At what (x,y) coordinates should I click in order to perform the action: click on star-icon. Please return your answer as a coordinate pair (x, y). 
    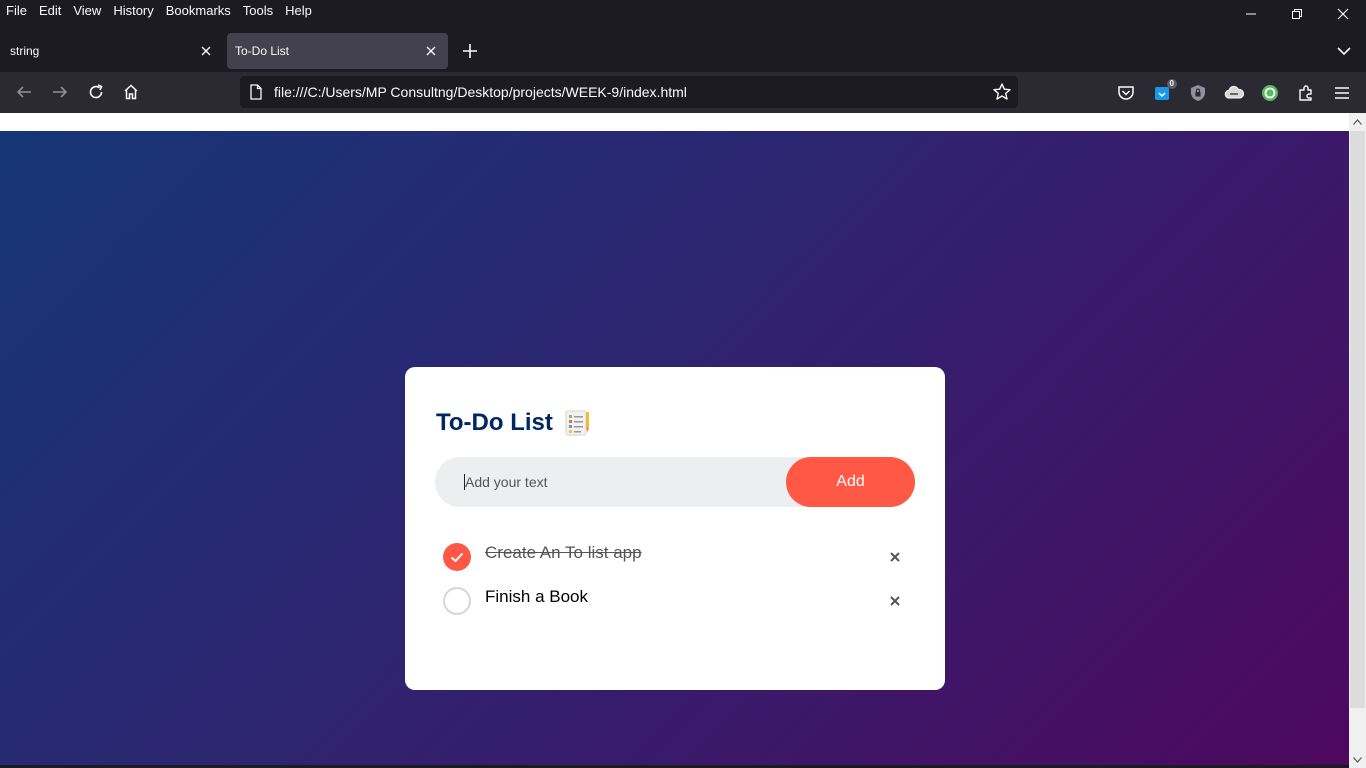
    Looking at the image, I should click on (1002, 92).